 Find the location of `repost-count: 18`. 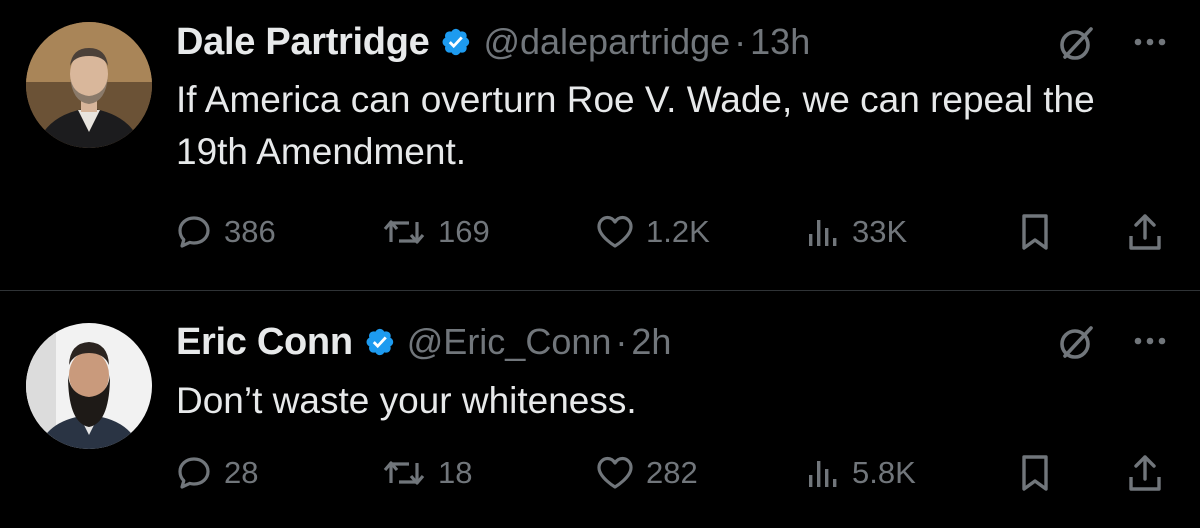

repost-count: 18 is located at coordinates (455, 472).